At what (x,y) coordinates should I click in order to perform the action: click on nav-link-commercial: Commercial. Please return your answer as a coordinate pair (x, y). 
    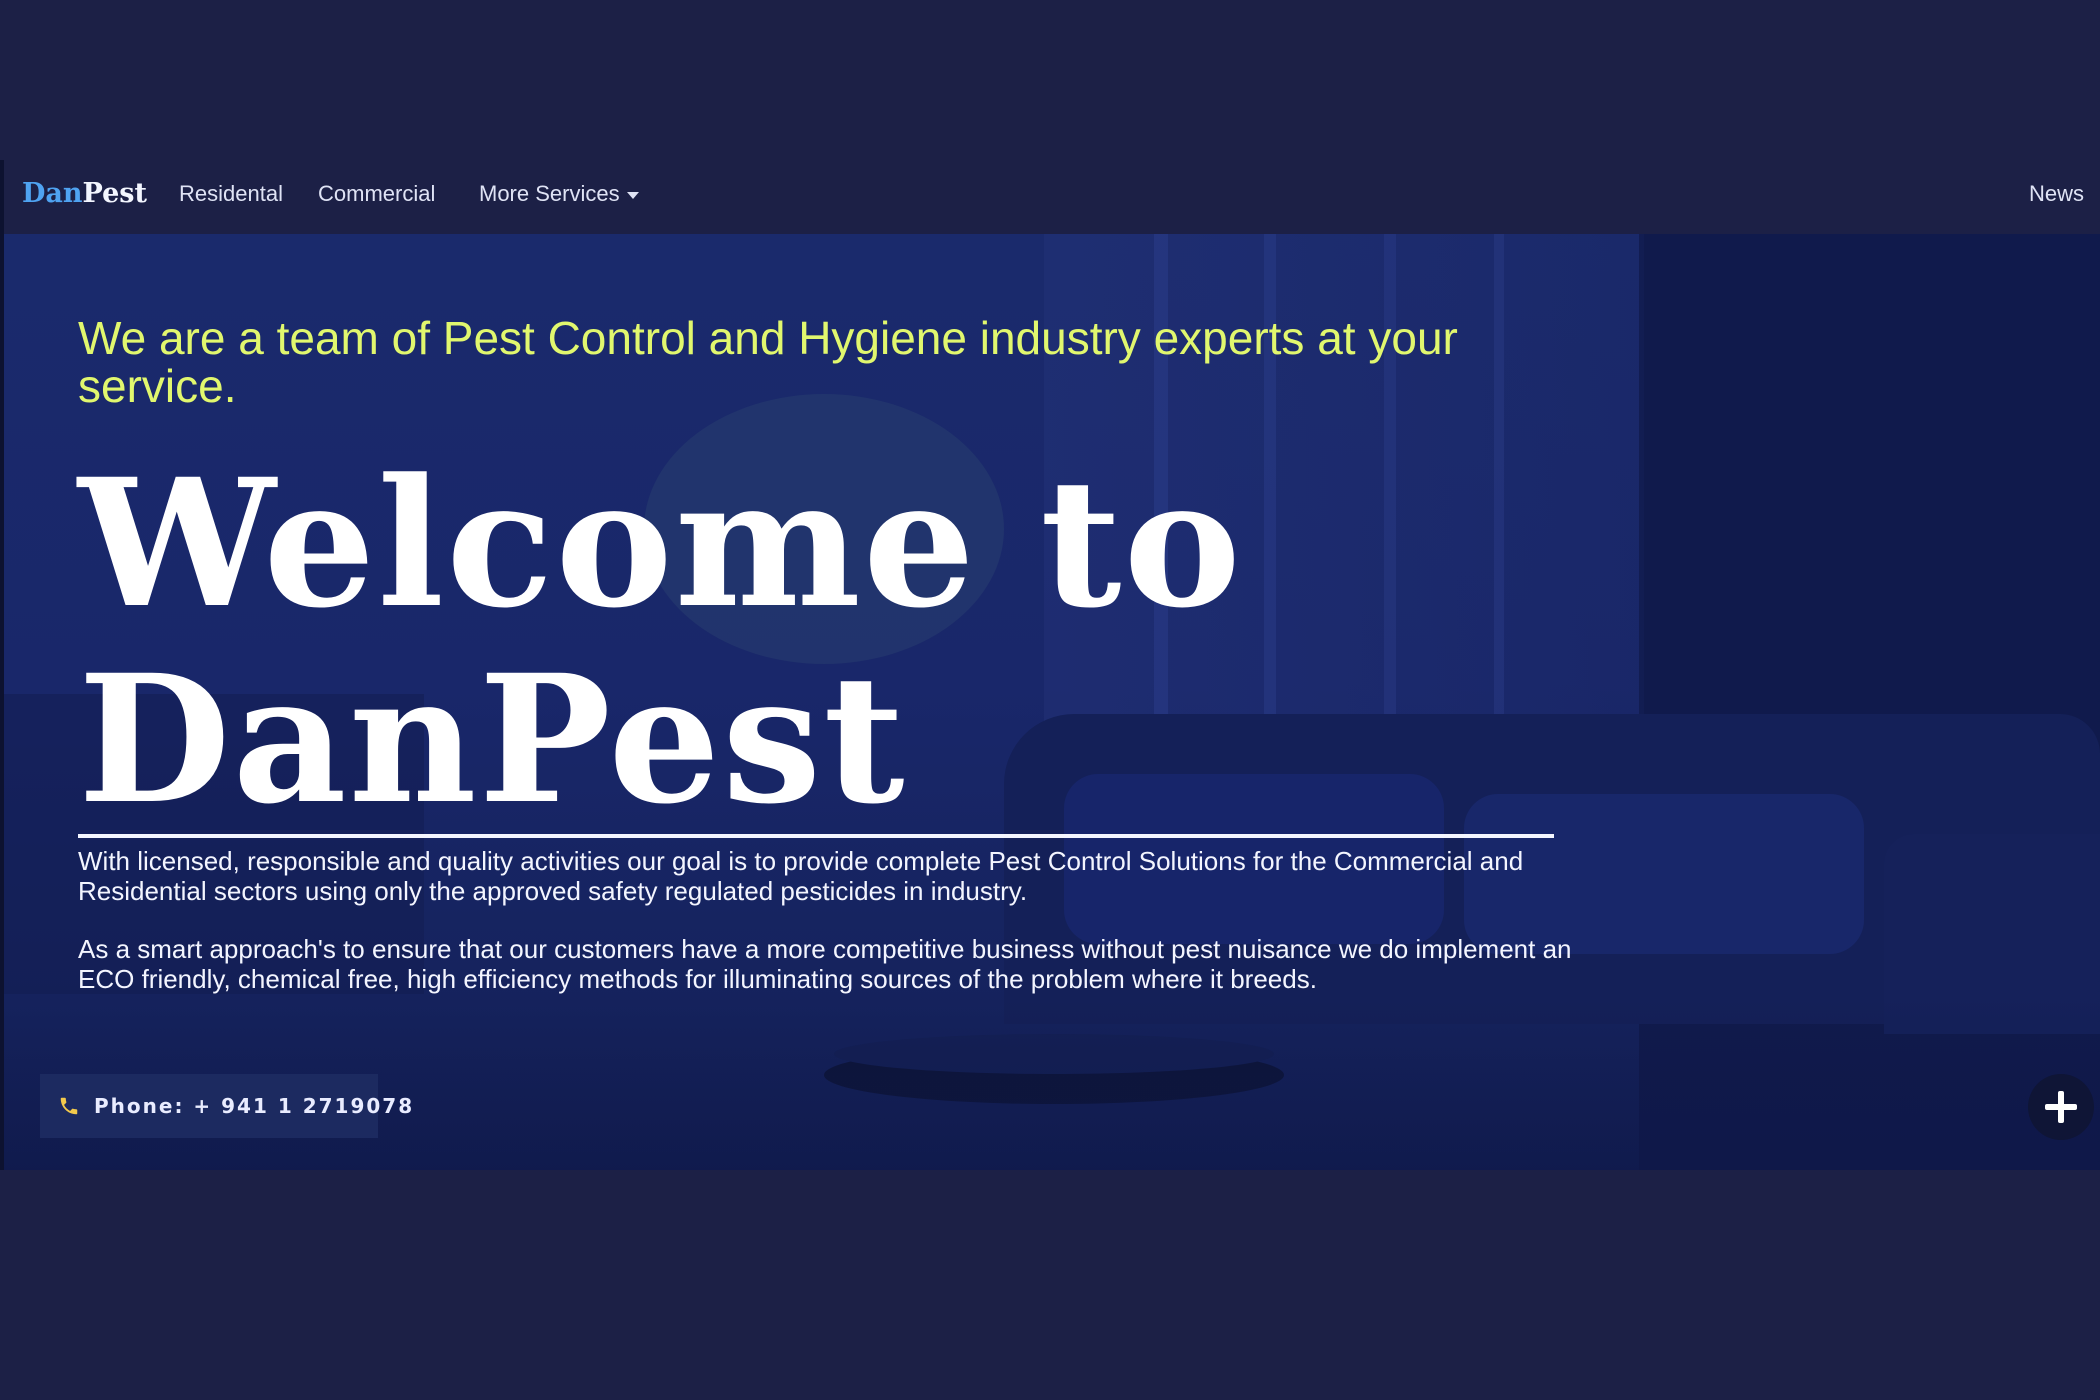
    Looking at the image, I should click on (376, 194).